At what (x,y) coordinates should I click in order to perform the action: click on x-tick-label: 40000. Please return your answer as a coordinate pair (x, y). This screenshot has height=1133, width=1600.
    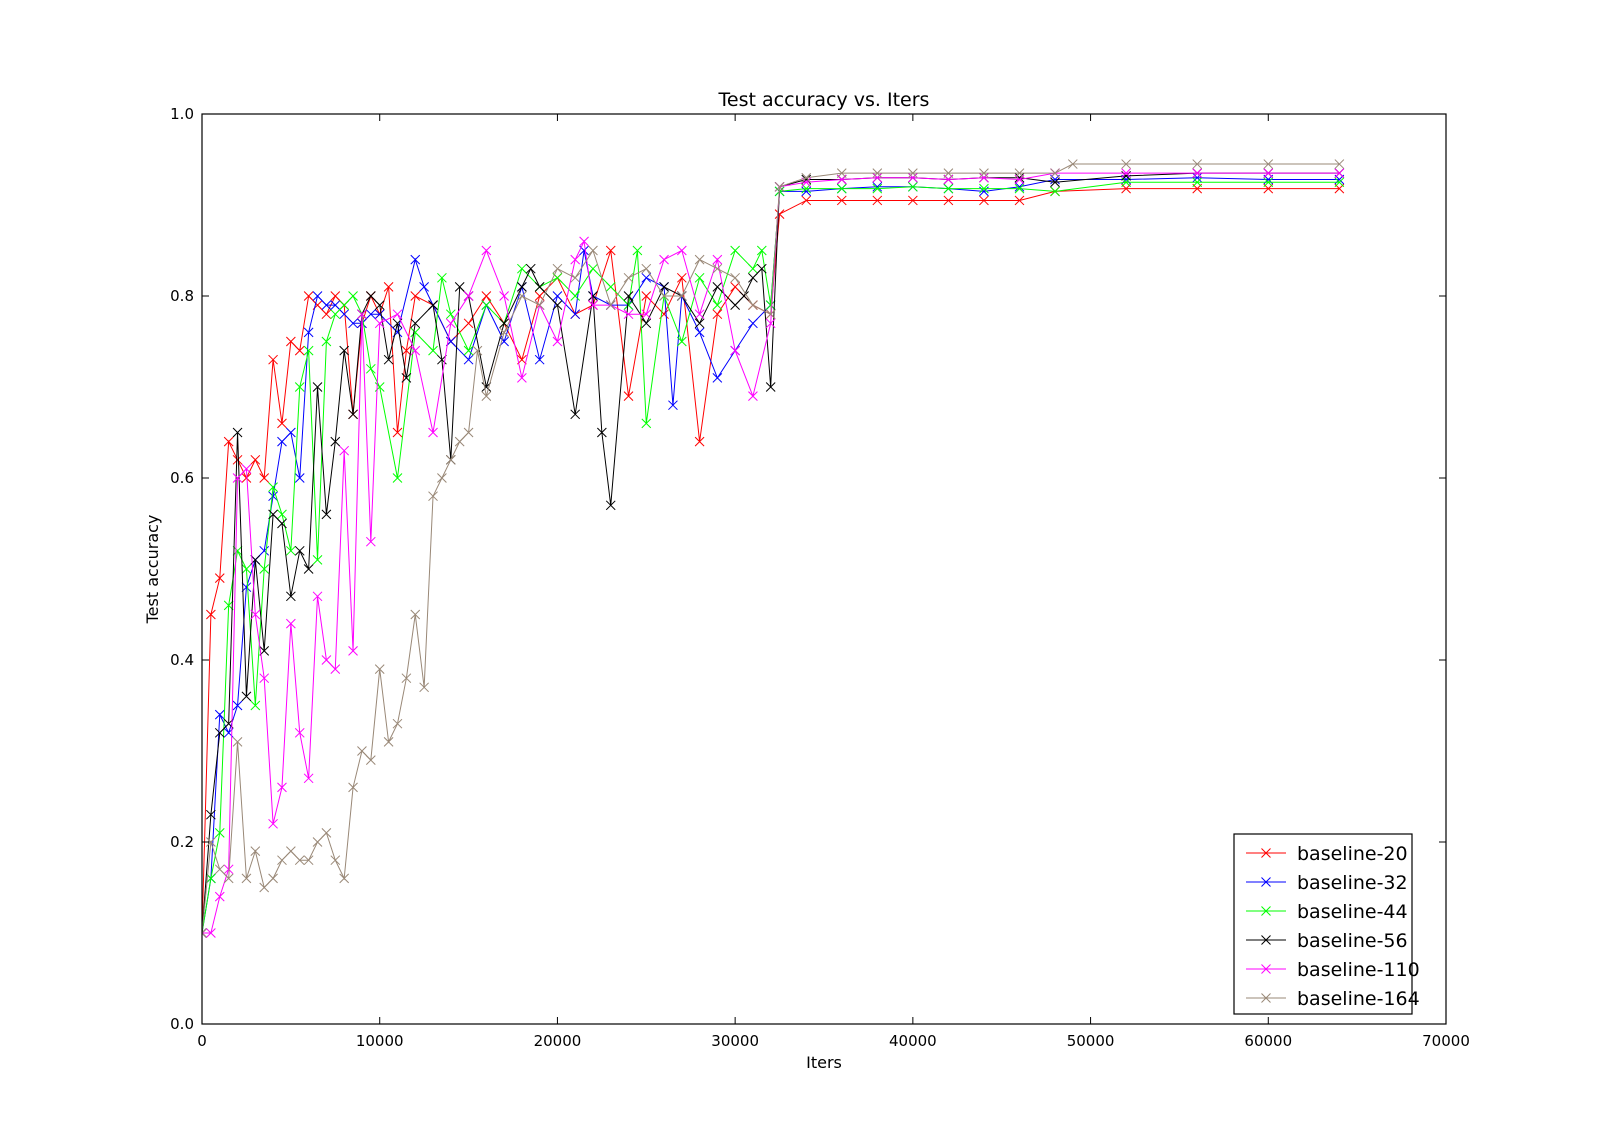
    Looking at the image, I should click on (913, 1041).